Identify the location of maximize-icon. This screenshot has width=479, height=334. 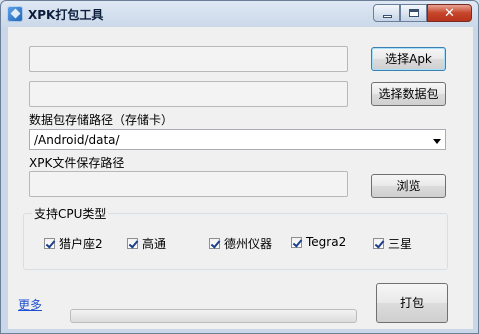
(414, 13).